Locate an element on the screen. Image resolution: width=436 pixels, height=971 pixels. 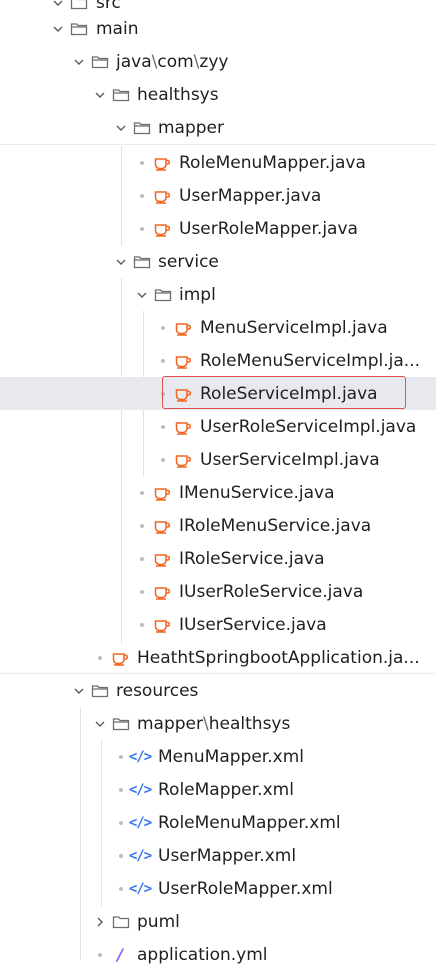
tree-row-file: IRoleMenuService.java is located at coordinates (218, 525).